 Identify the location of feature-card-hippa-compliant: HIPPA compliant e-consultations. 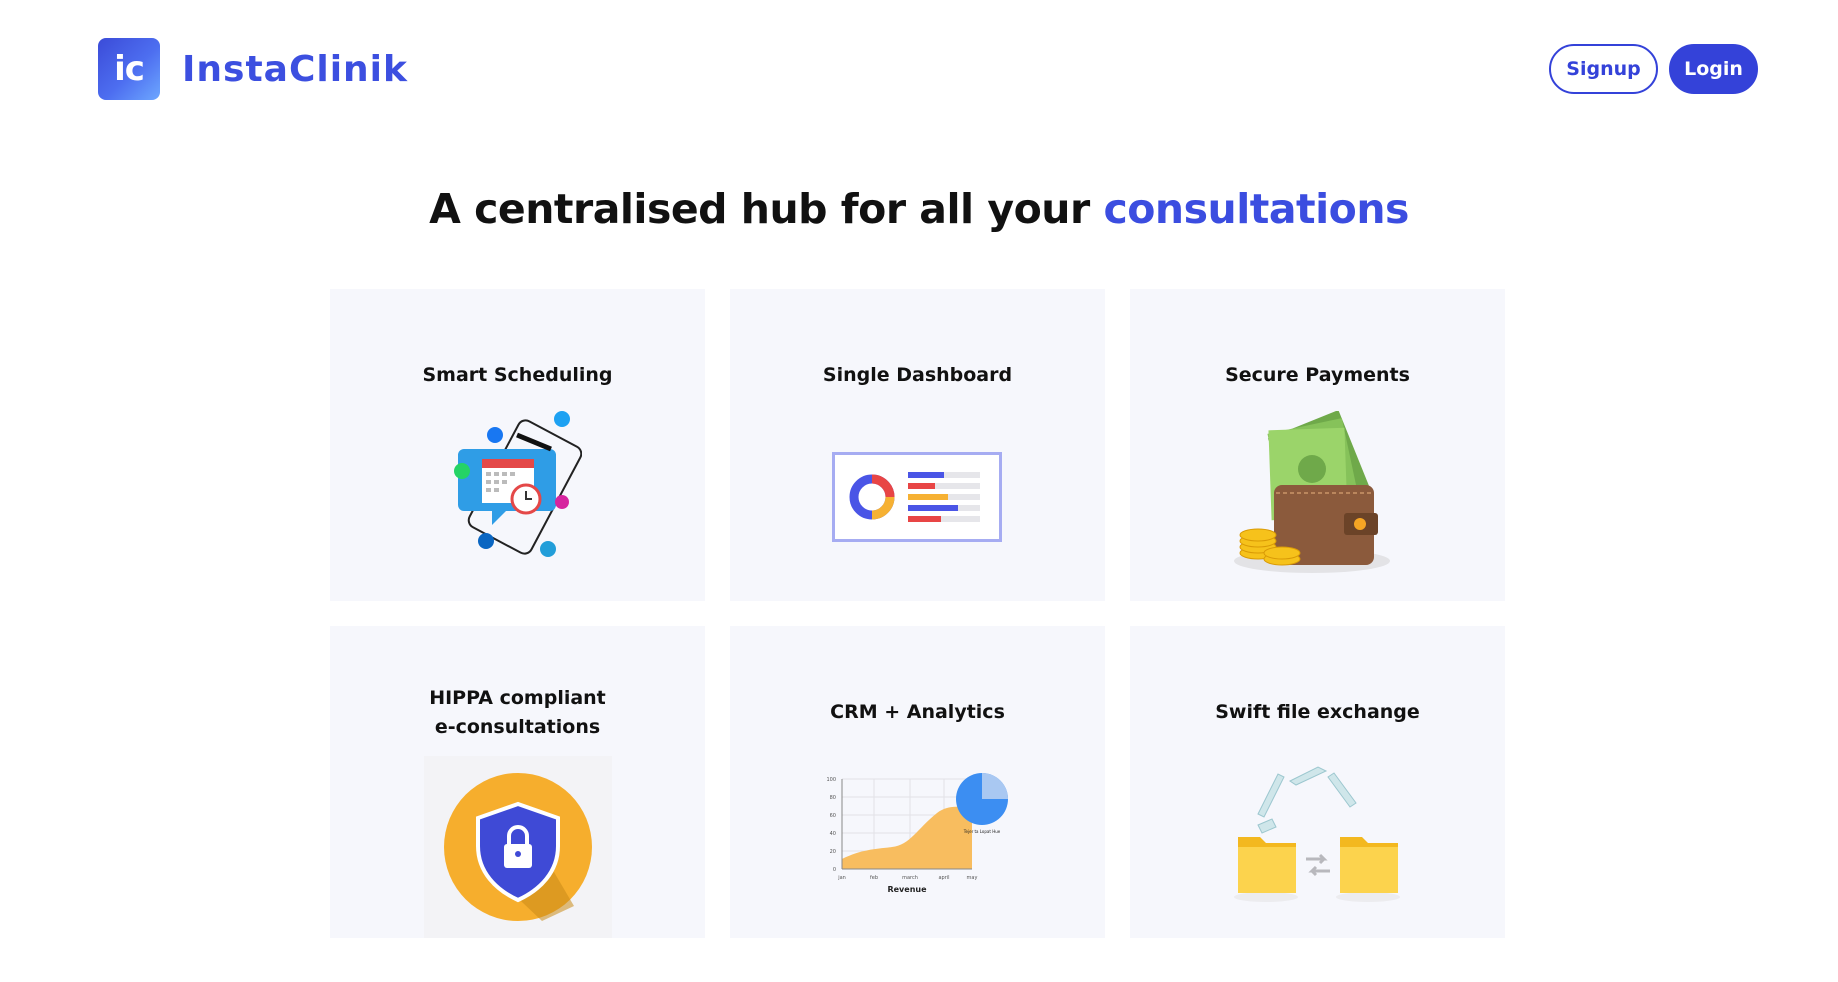
(517, 782).